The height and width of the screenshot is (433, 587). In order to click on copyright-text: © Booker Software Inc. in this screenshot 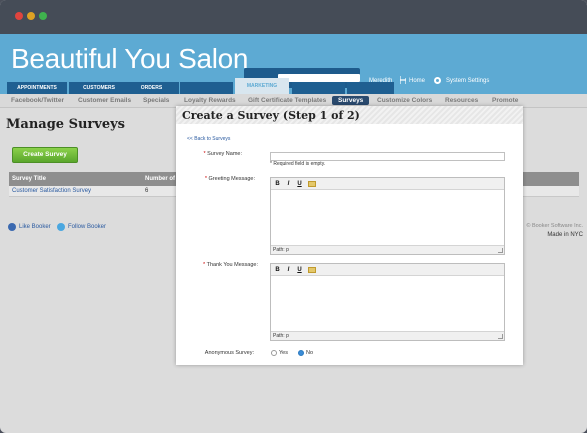, I will do `click(554, 226)`.